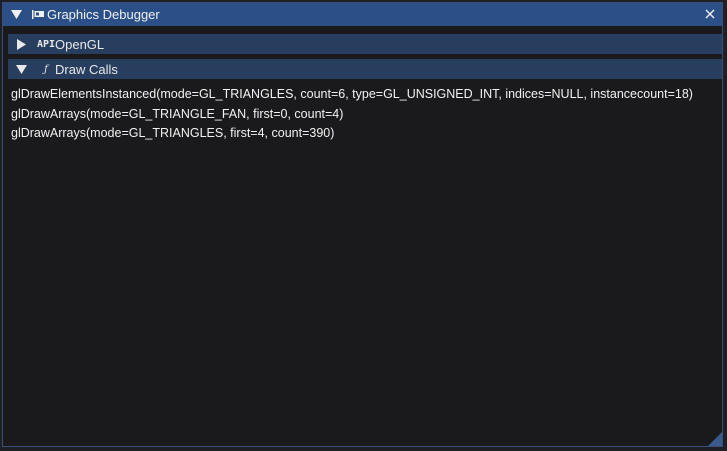 The height and width of the screenshot is (451, 727). Describe the element at coordinates (365, 44) in the screenshot. I see `section-header-opengl: API OpenGL` at that location.